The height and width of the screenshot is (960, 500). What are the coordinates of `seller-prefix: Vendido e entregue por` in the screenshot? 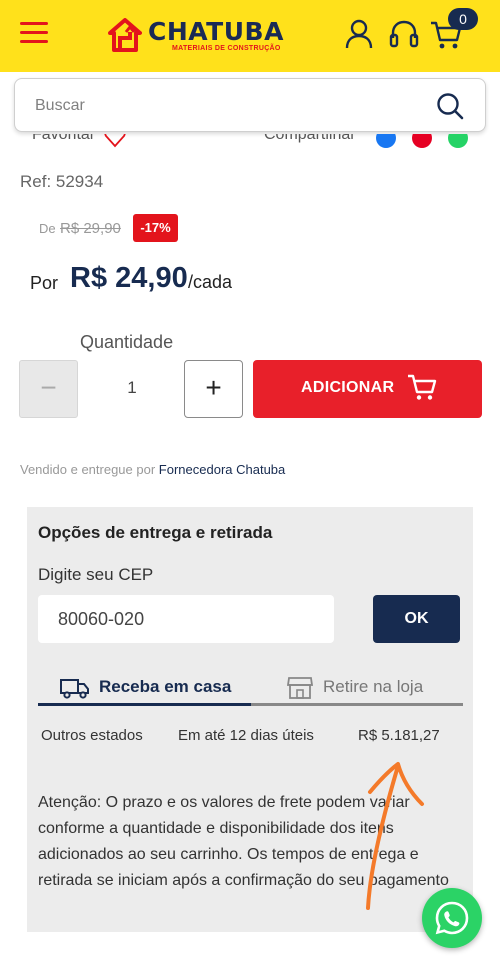 It's located at (88, 469).